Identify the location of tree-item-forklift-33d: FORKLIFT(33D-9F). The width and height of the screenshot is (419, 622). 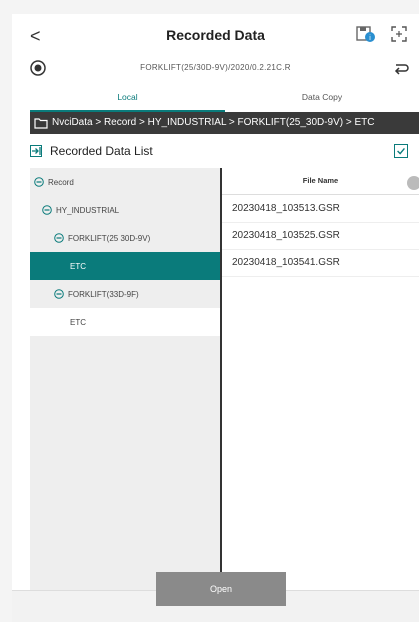
(125, 294).